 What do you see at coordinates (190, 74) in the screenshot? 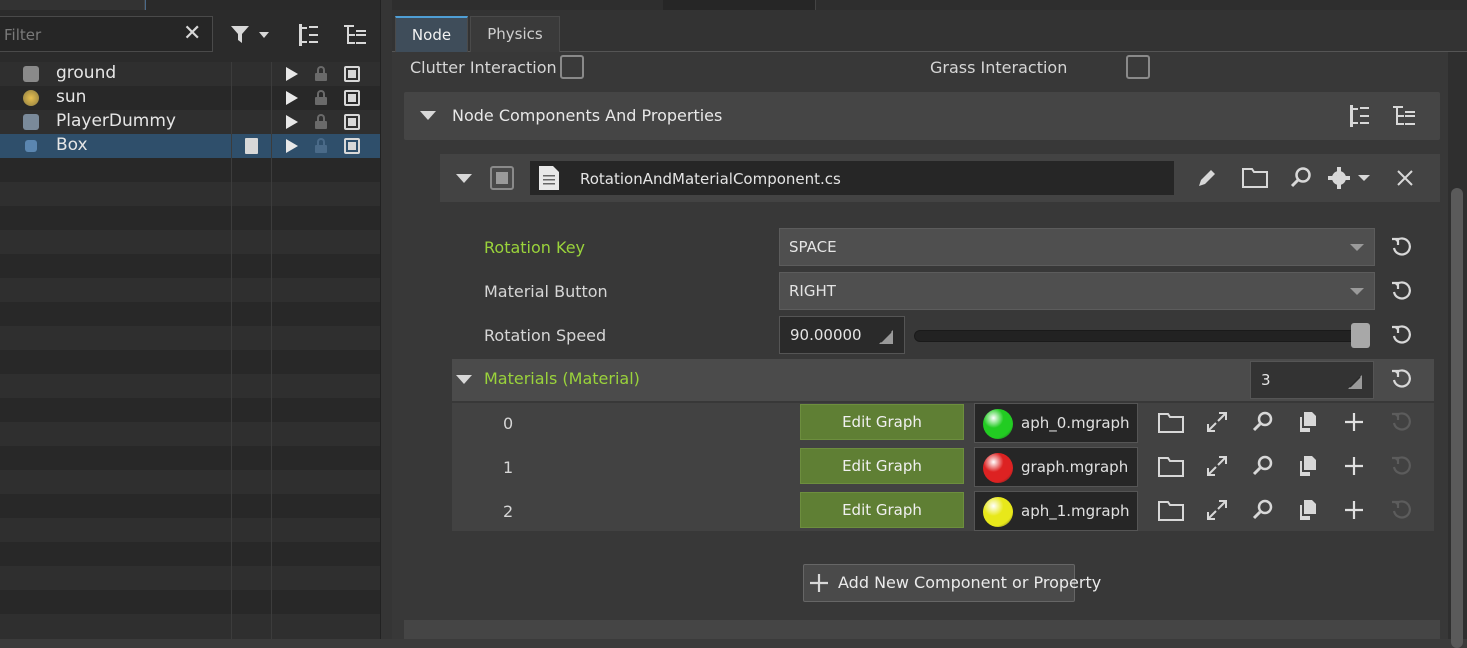
I see `tree-item-ground: ground` at bounding box center [190, 74].